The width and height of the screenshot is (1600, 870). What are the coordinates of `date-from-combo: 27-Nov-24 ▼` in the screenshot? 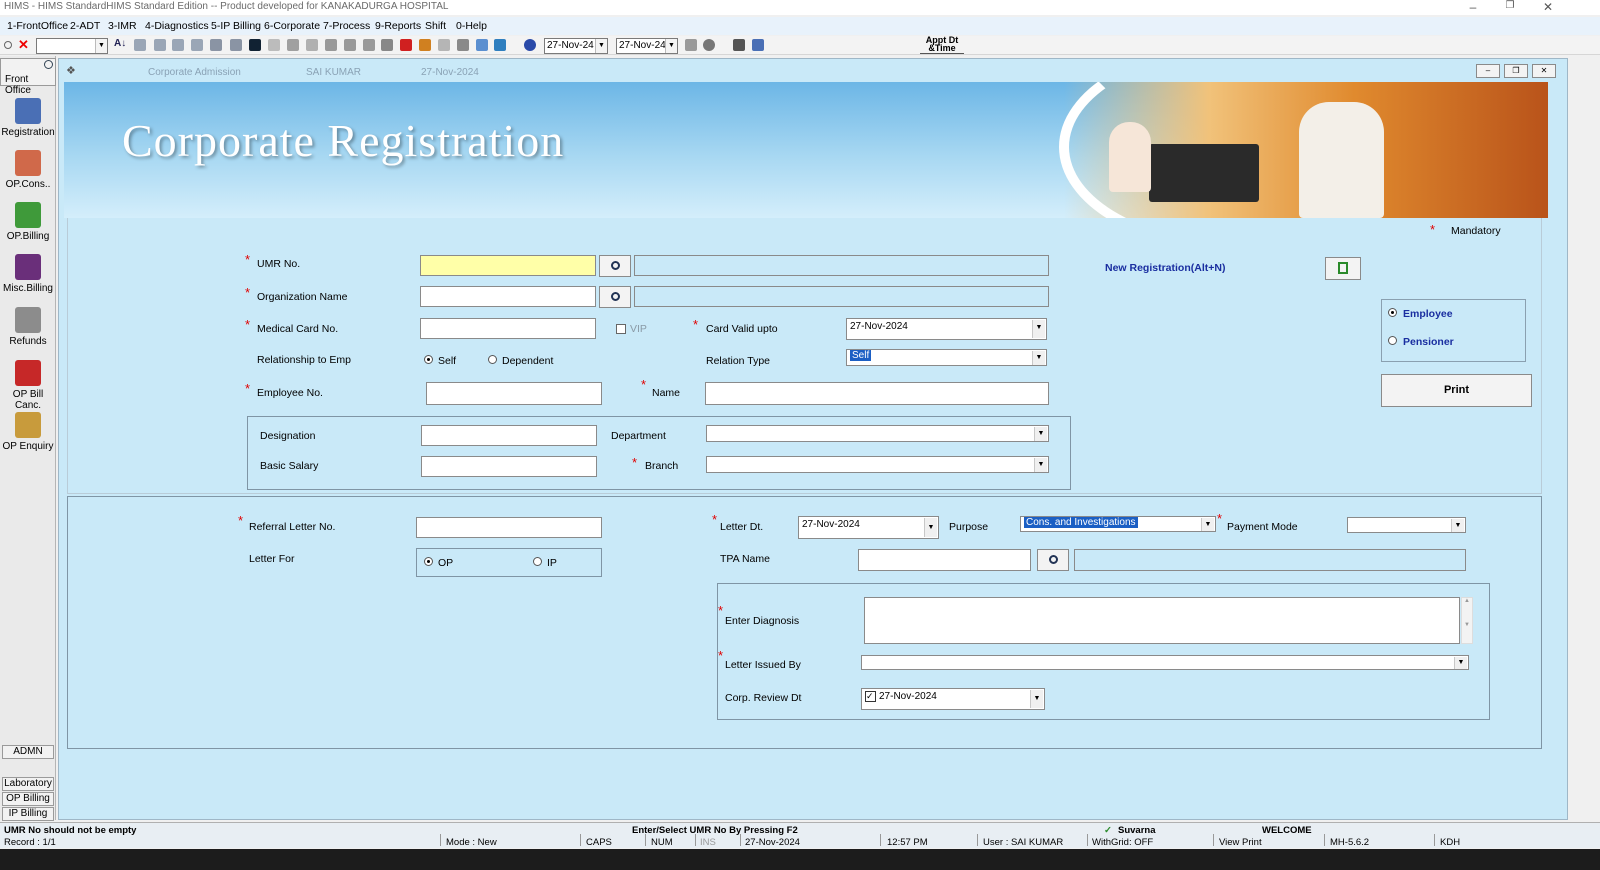 It's located at (576, 46).